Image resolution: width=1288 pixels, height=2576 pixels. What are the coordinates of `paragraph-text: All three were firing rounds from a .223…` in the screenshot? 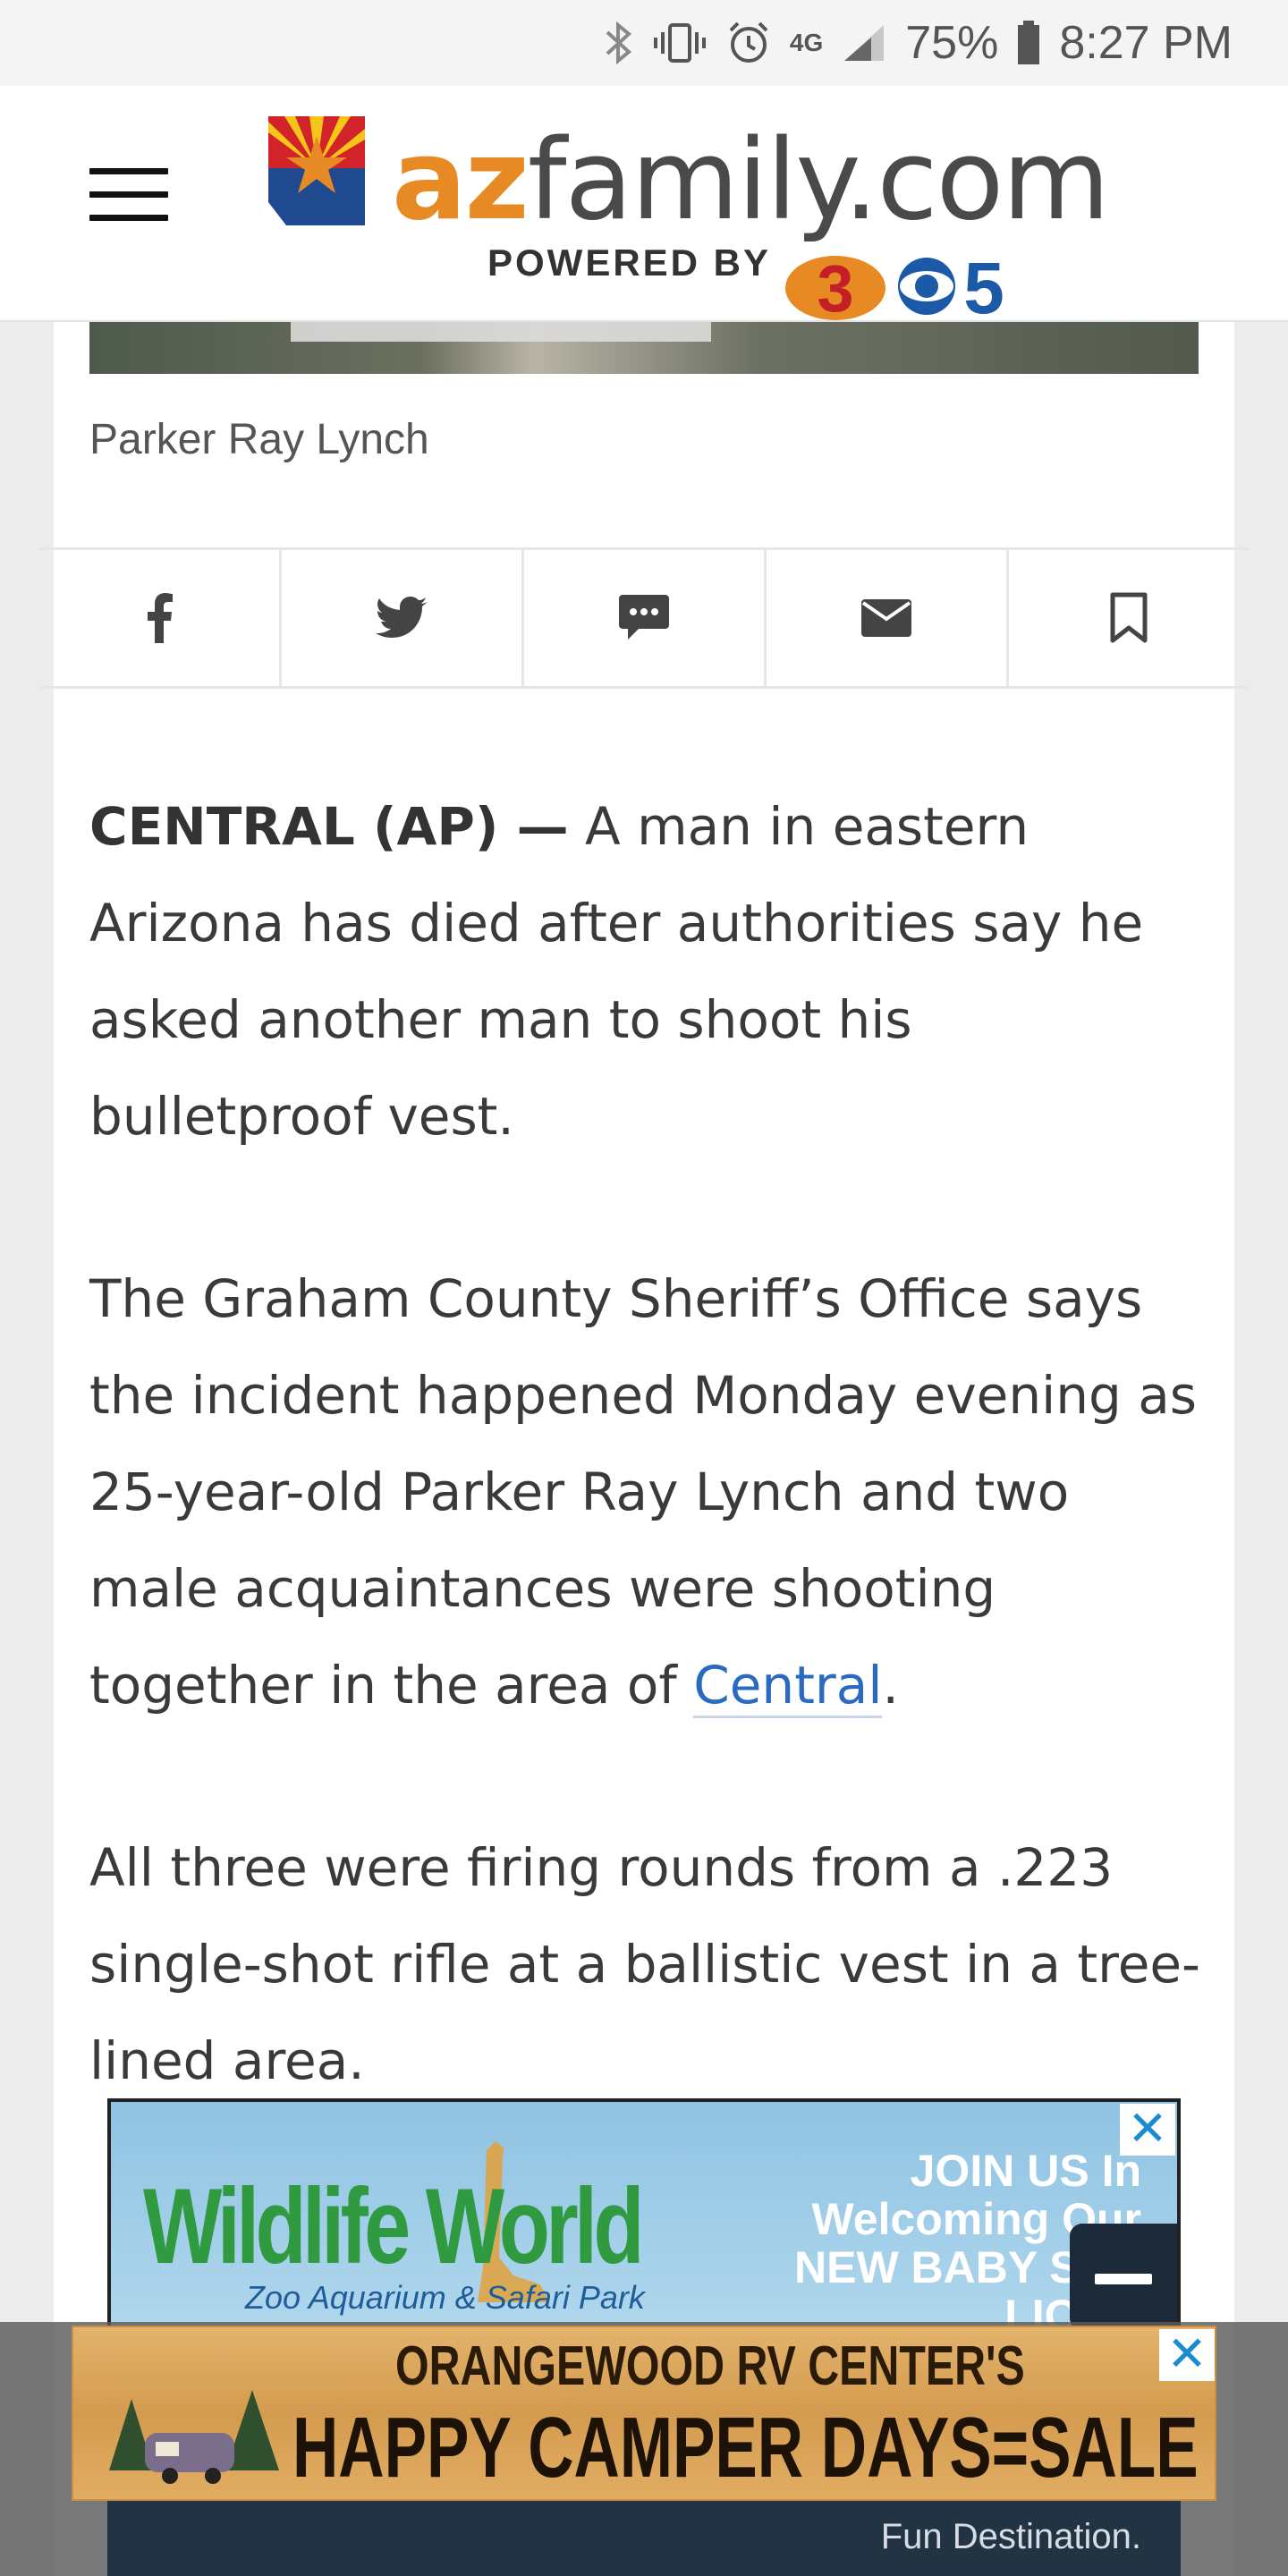 It's located at (644, 1964).